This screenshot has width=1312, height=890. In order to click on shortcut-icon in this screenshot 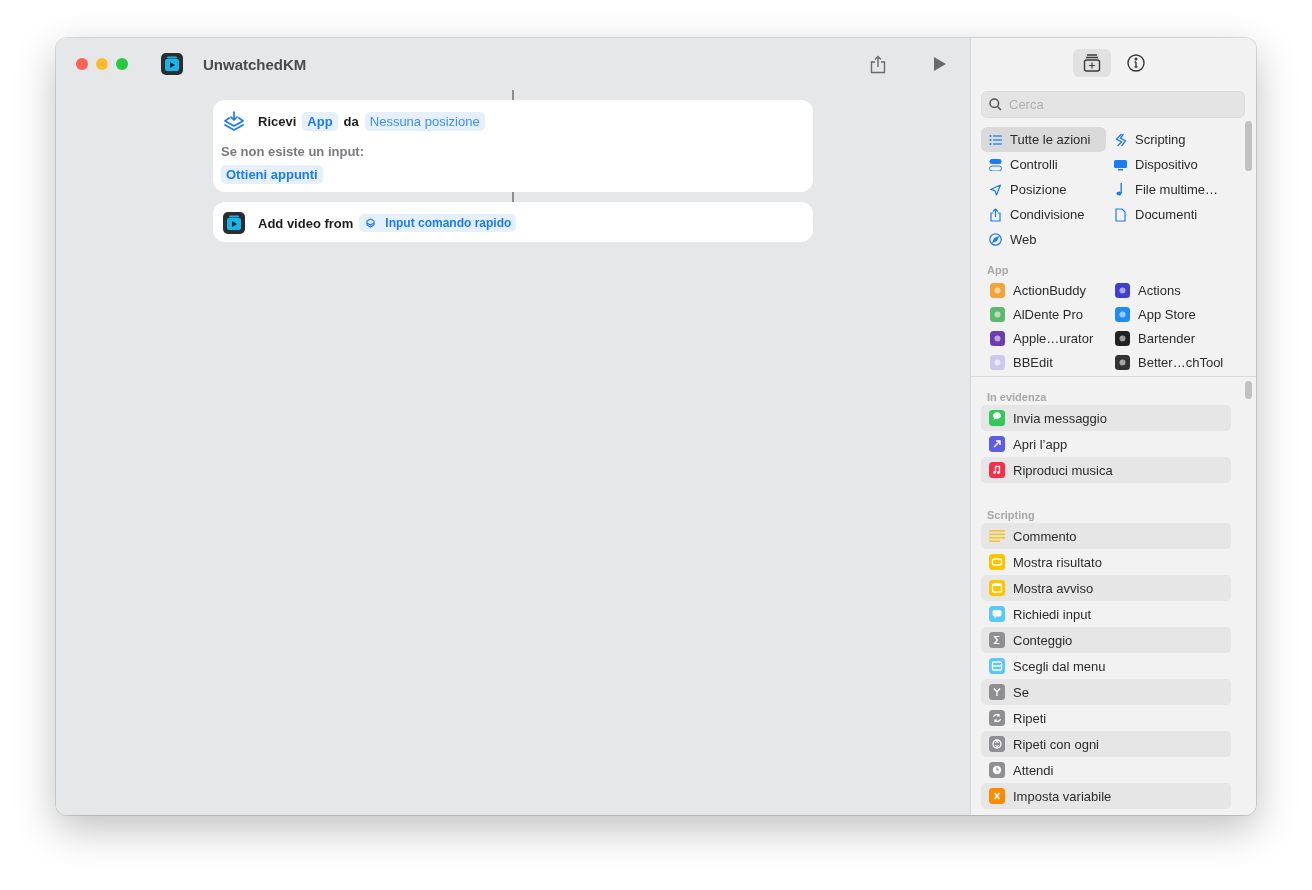, I will do `click(371, 223)`.